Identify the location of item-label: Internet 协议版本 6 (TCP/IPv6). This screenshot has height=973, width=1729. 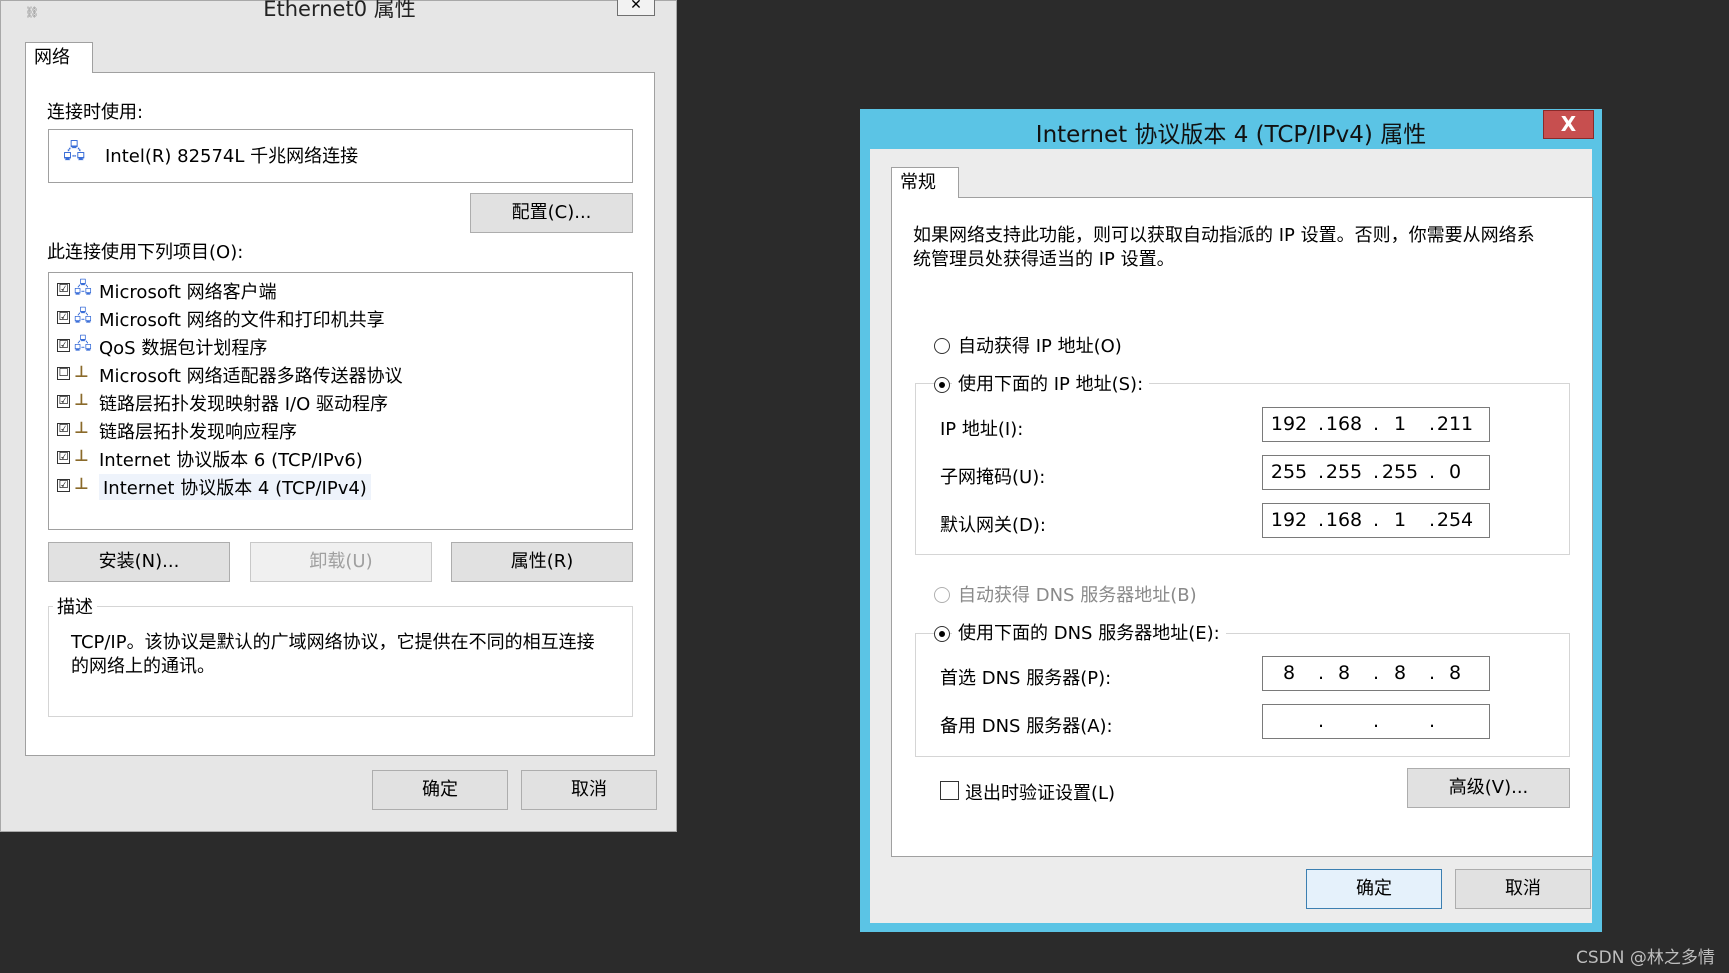
(231, 460).